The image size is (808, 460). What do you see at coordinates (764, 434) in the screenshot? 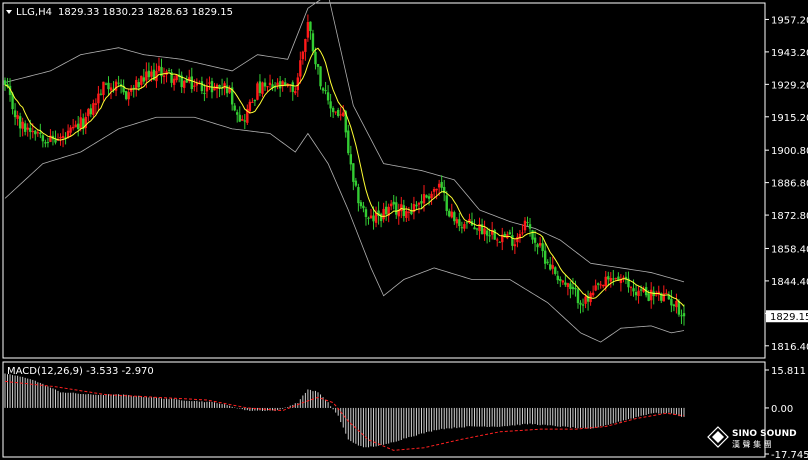
I see `logo-brand: SINO SOUND` at bounding box center [764, 434].